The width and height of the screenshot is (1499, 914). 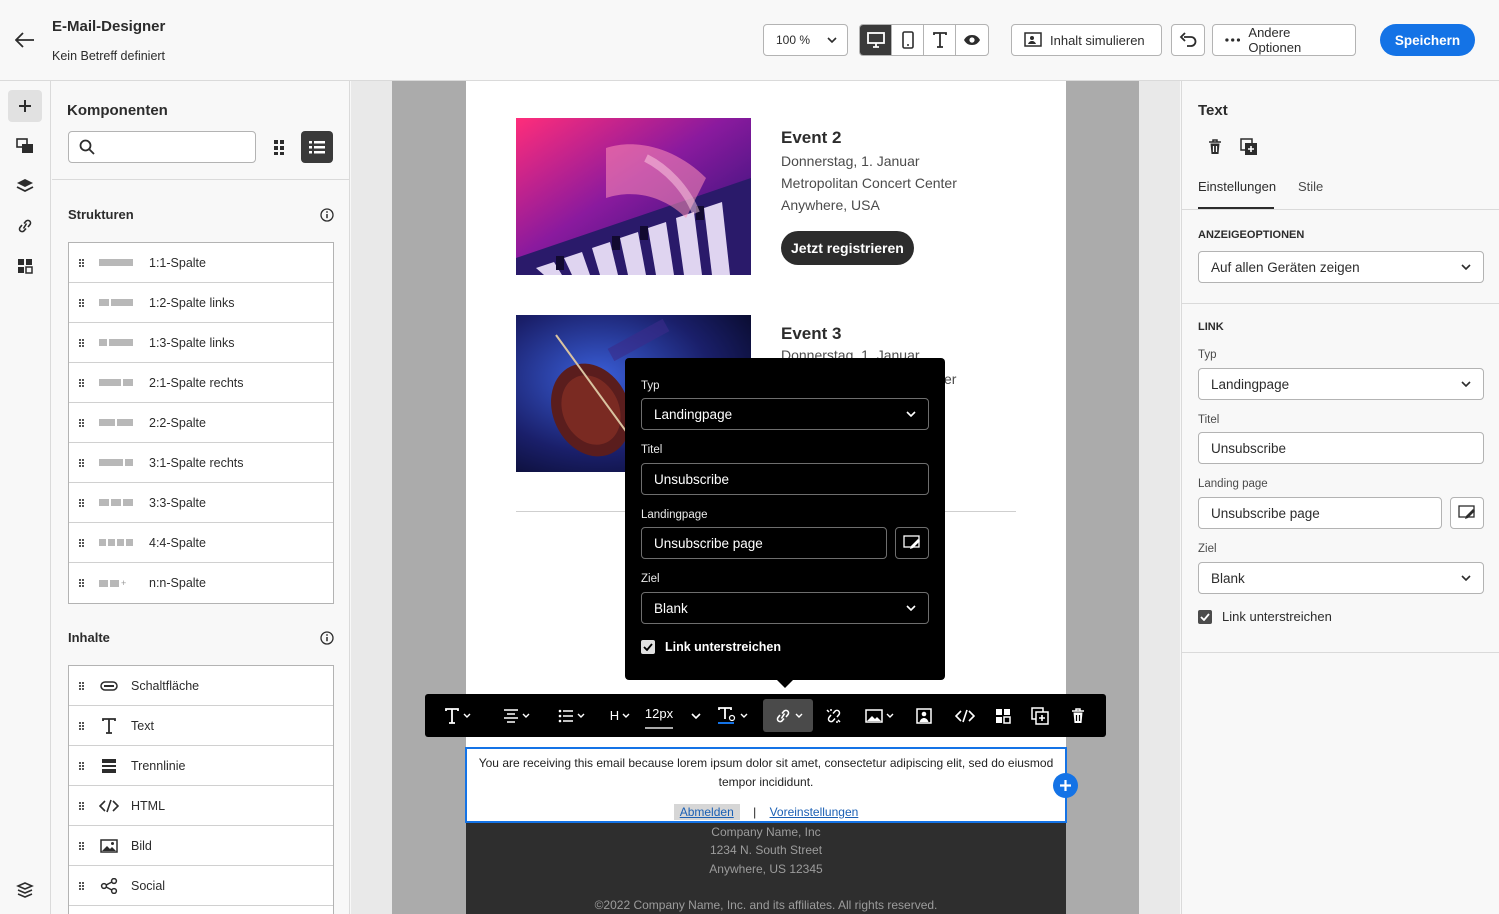 What do you see at coordinates (711, 647) in the screenshot?
I see `popover-underline-checkbox: Link unterstreichen` at bounding box center [711, 647].